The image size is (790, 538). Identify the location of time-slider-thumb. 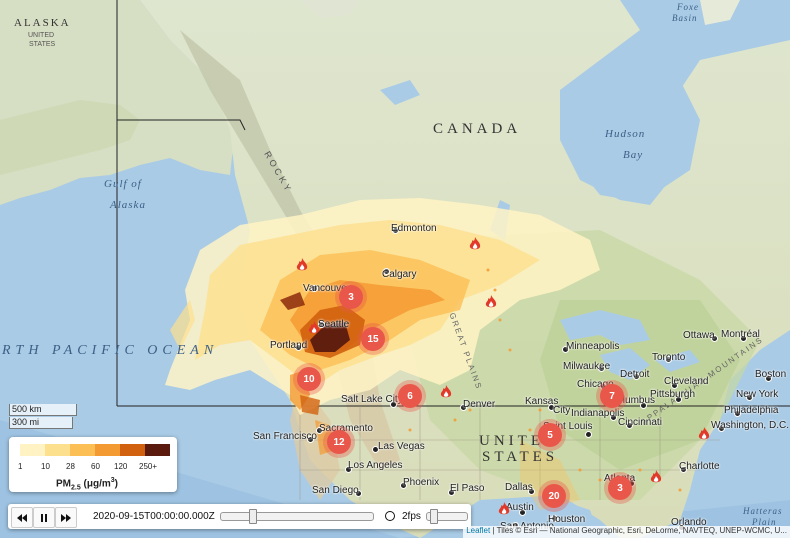
(253, 516).